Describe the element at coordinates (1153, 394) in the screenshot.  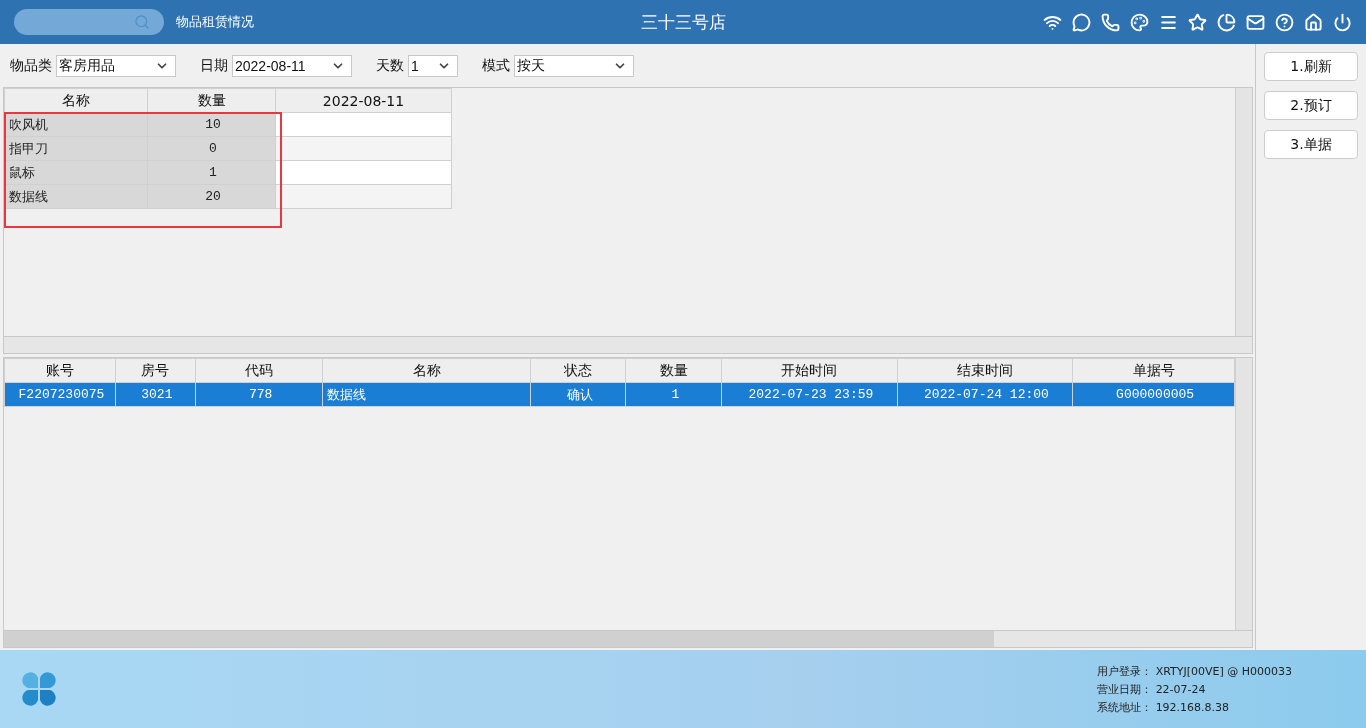
I see `table-cell: G000000005` at that location.